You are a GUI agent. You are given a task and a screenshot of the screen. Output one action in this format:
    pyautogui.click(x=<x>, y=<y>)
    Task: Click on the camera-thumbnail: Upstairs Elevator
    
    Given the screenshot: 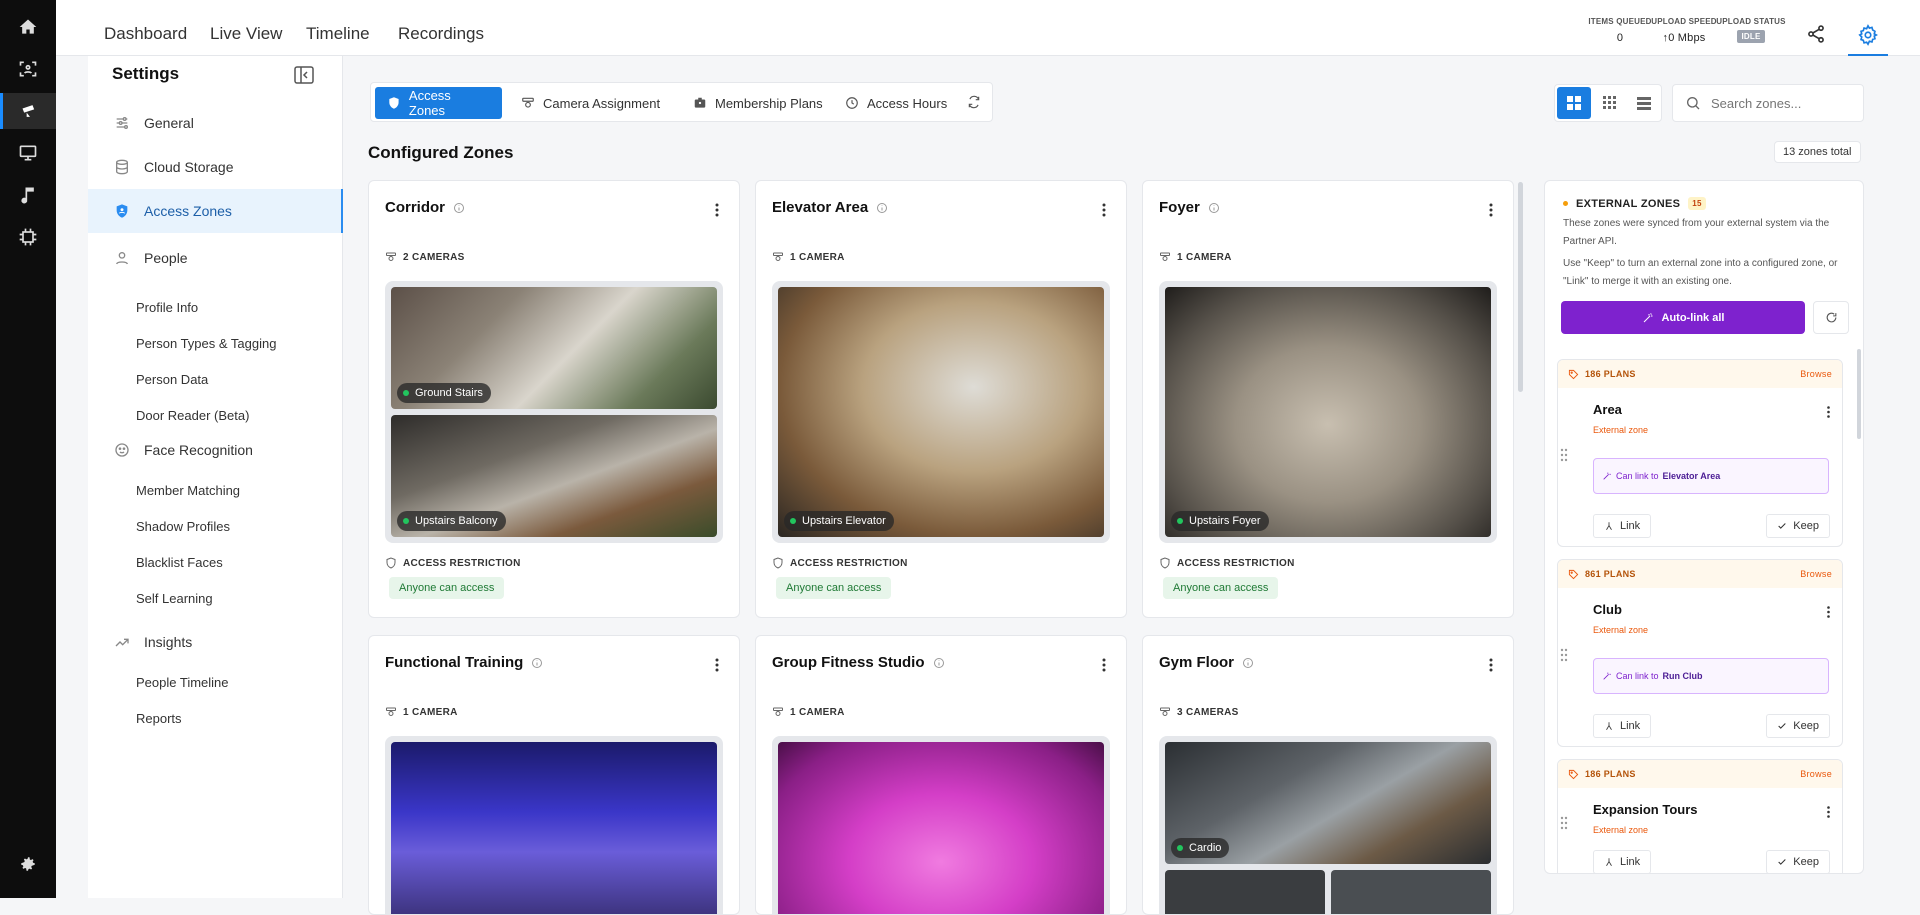 What is the action you would take?
    pyautogui.click(x=941, y=412)
    